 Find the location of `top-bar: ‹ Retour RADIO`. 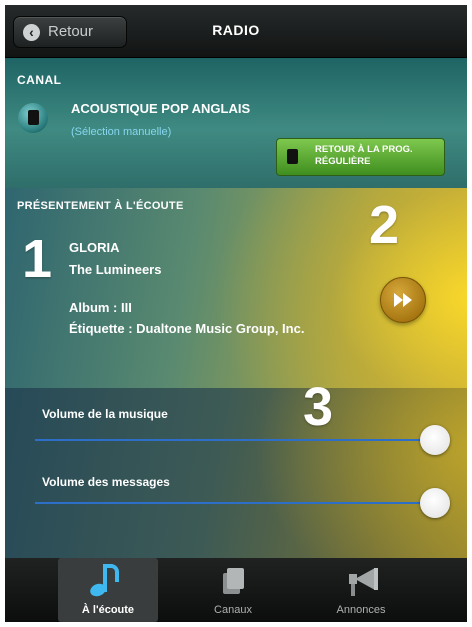

top-bar: ‹ Retour RADIO is located at coordinates (236, 31).